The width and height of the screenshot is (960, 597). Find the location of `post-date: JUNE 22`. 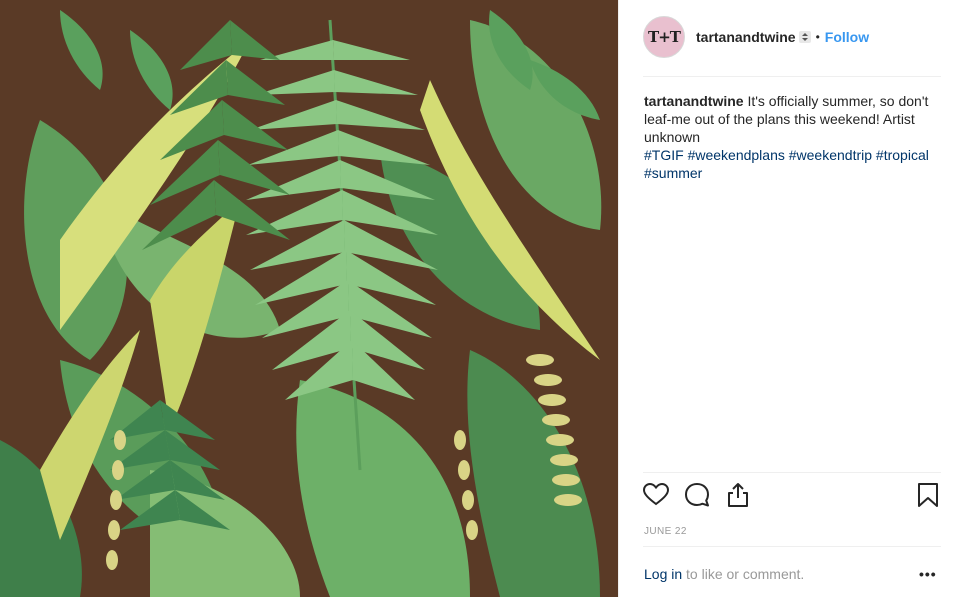

post-date: JUNE 22 is located at coordinates (665, 531).